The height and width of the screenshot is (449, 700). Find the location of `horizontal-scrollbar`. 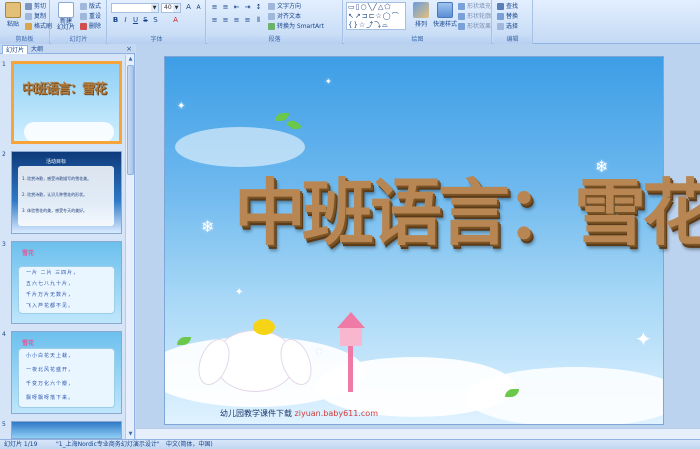

horizontal-scrollbar is located at coordinates (418, 433).